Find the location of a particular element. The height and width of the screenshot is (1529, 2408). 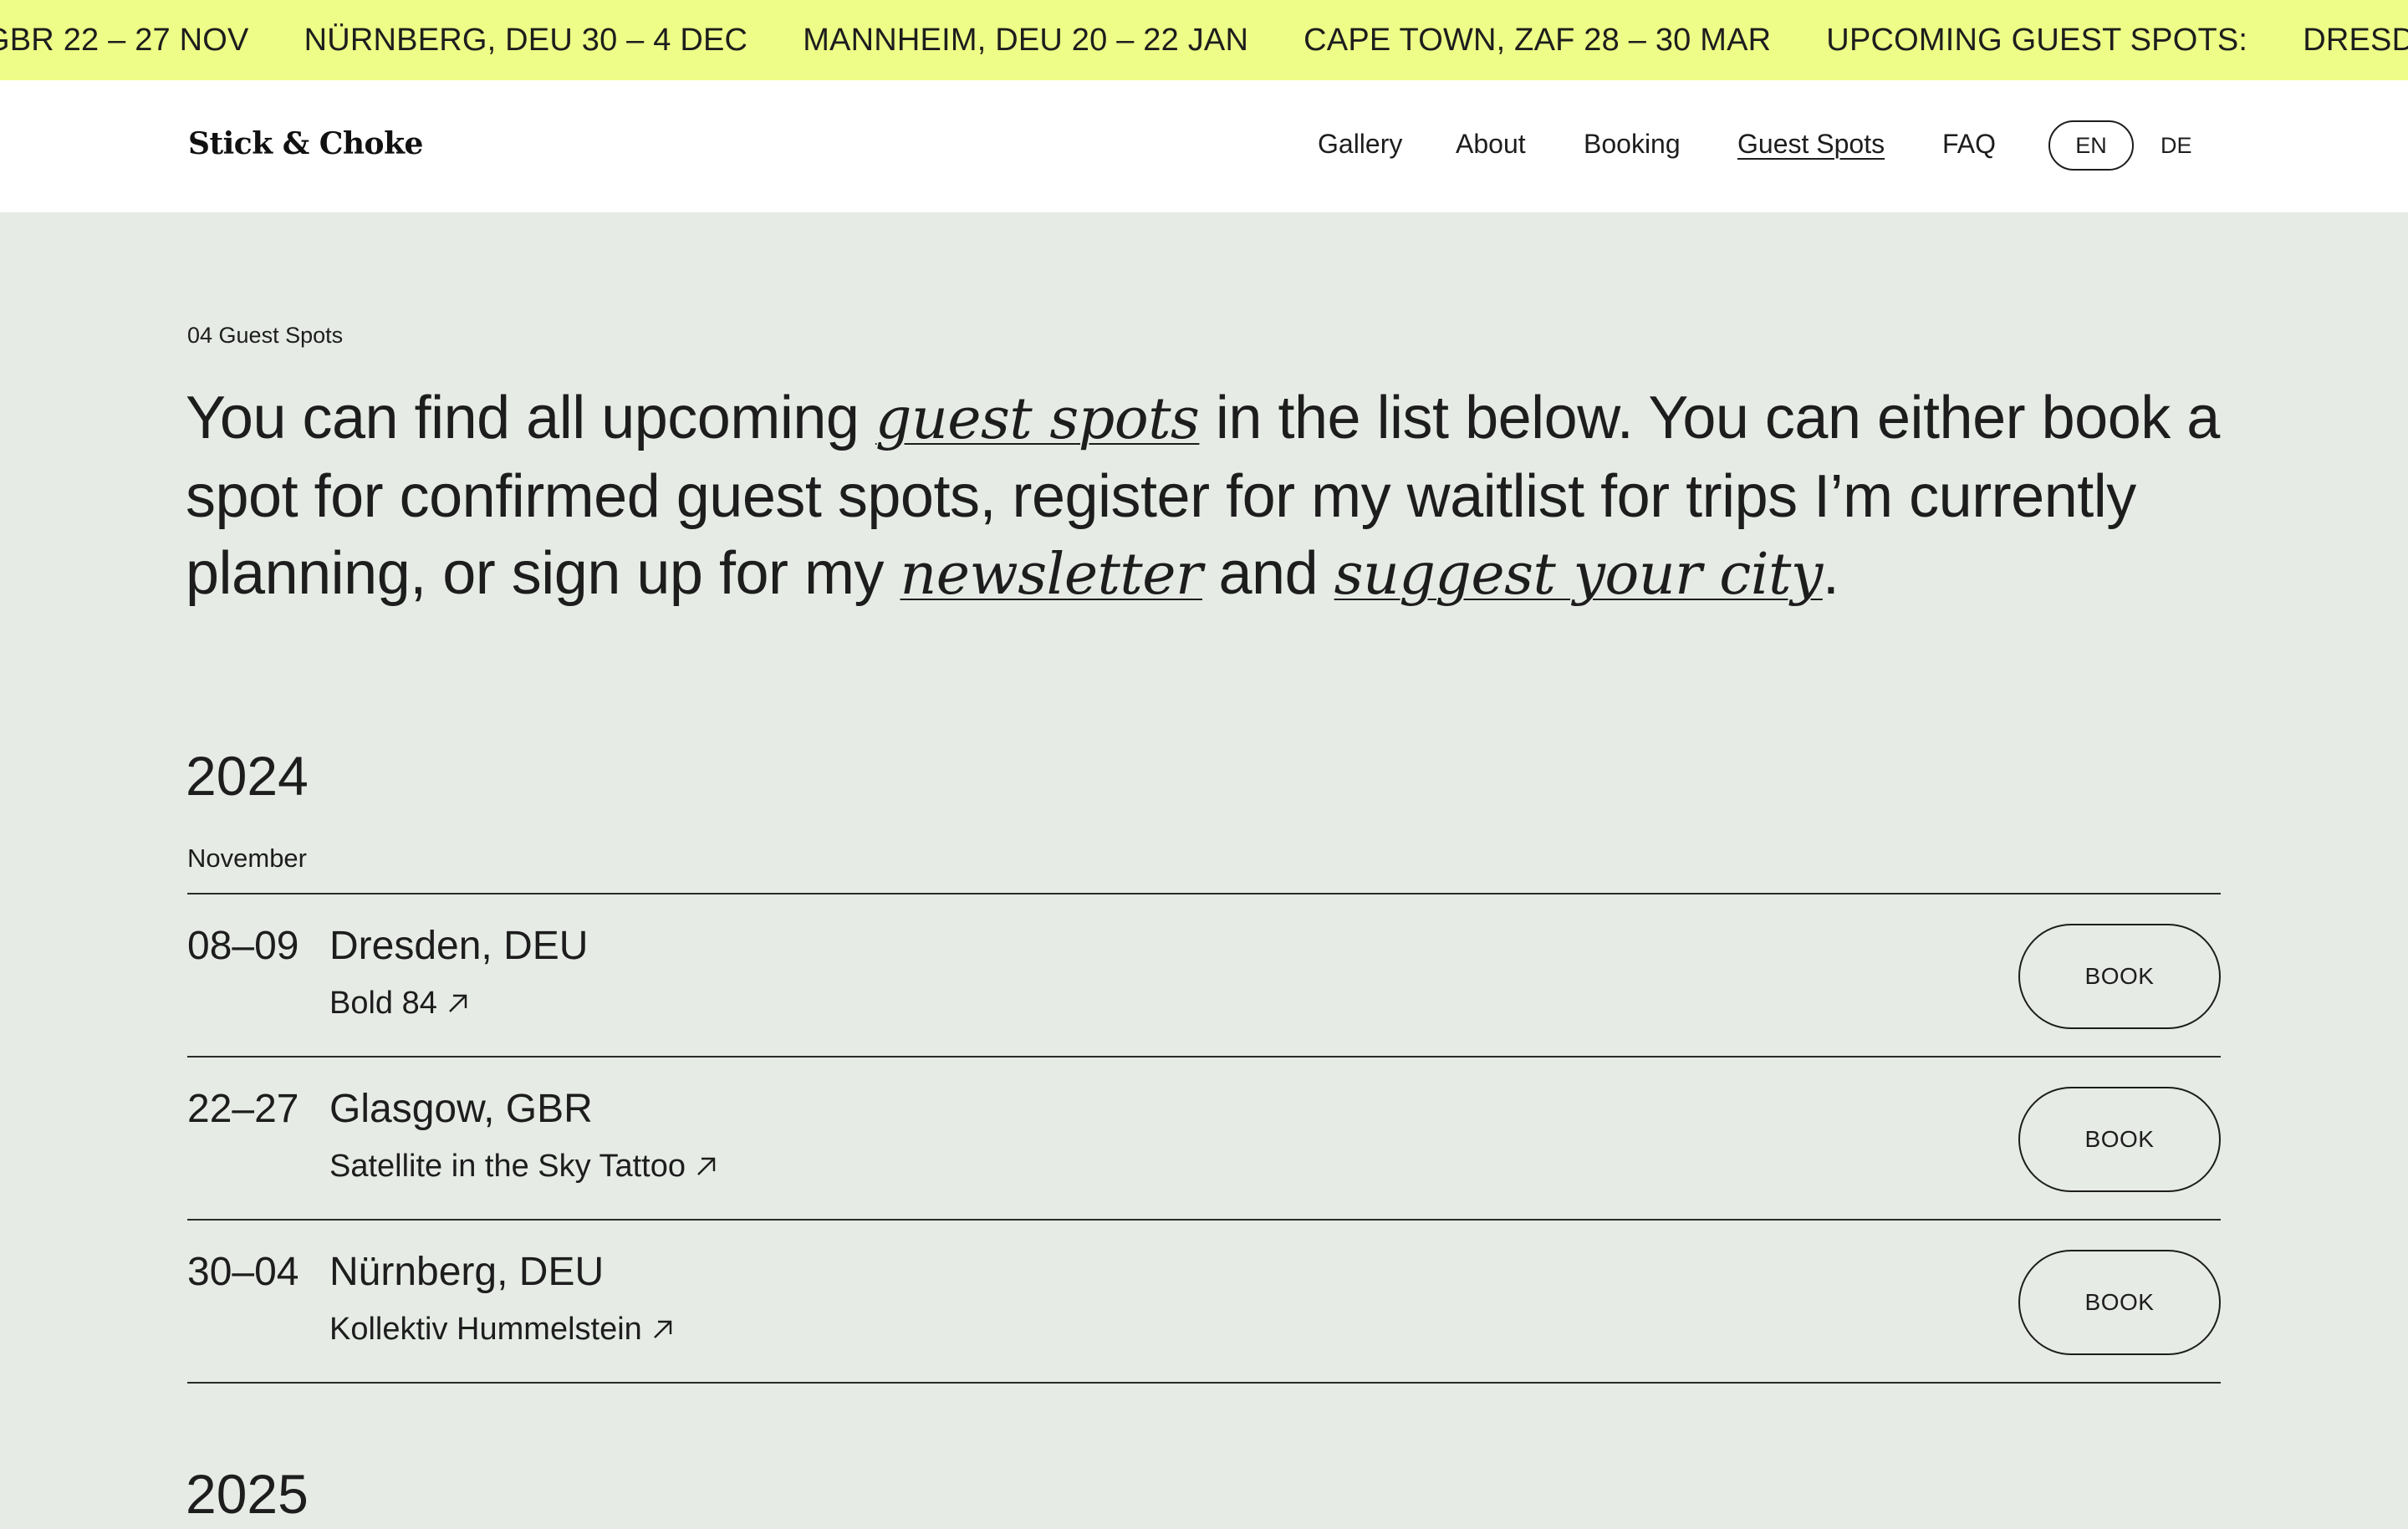

spot-studio-name: Kollektiv Hummelstein is located at coordinates (486, 1329).